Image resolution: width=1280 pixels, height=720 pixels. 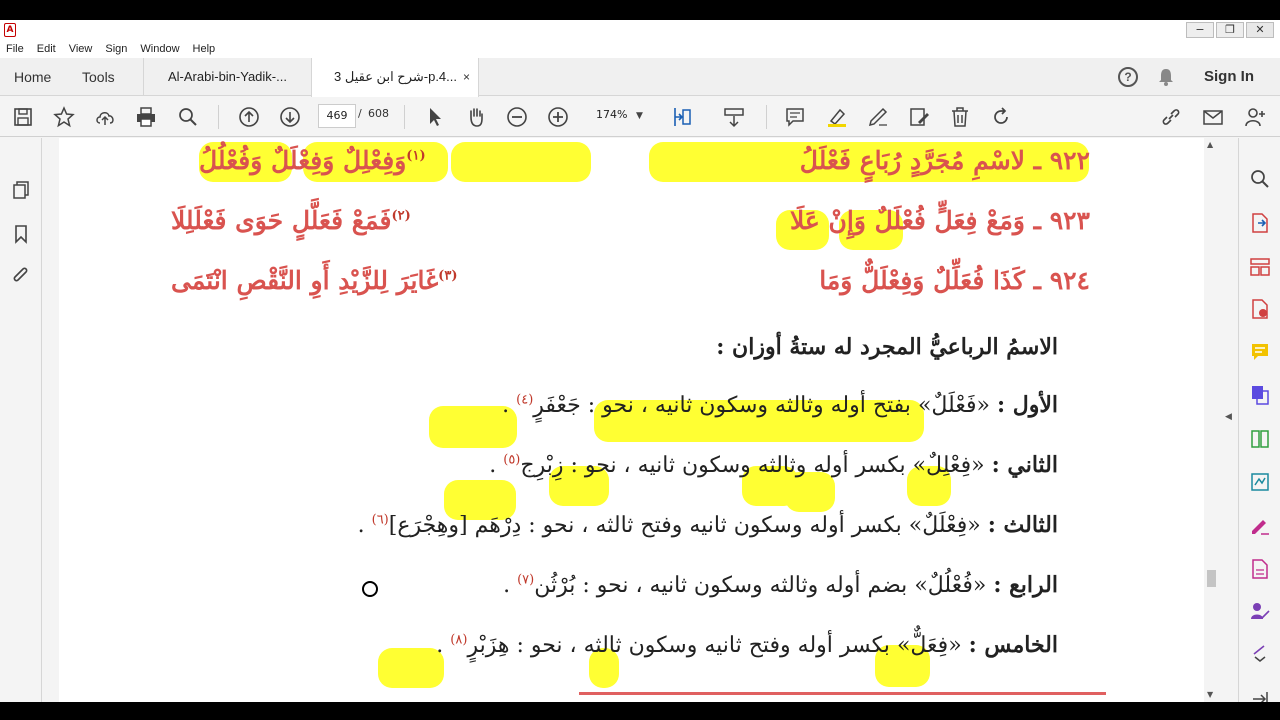 What do you see at coordinates (116, 49) in the screenshot?
I see `menu-sign: Sign` at bounding box center [116, 49].